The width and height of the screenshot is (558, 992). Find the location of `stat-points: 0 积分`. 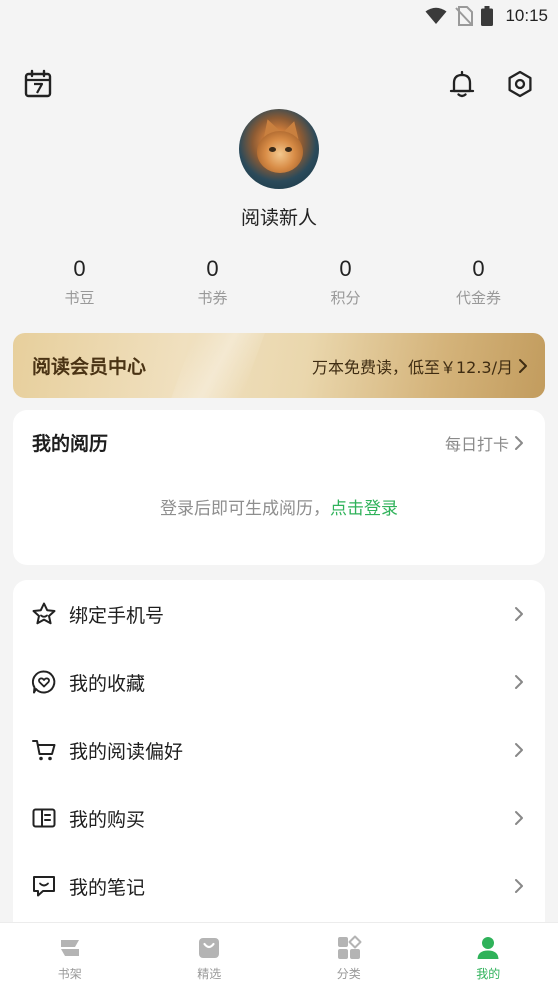

stat-points: 0 积分 is located at coordinates (345, 282).